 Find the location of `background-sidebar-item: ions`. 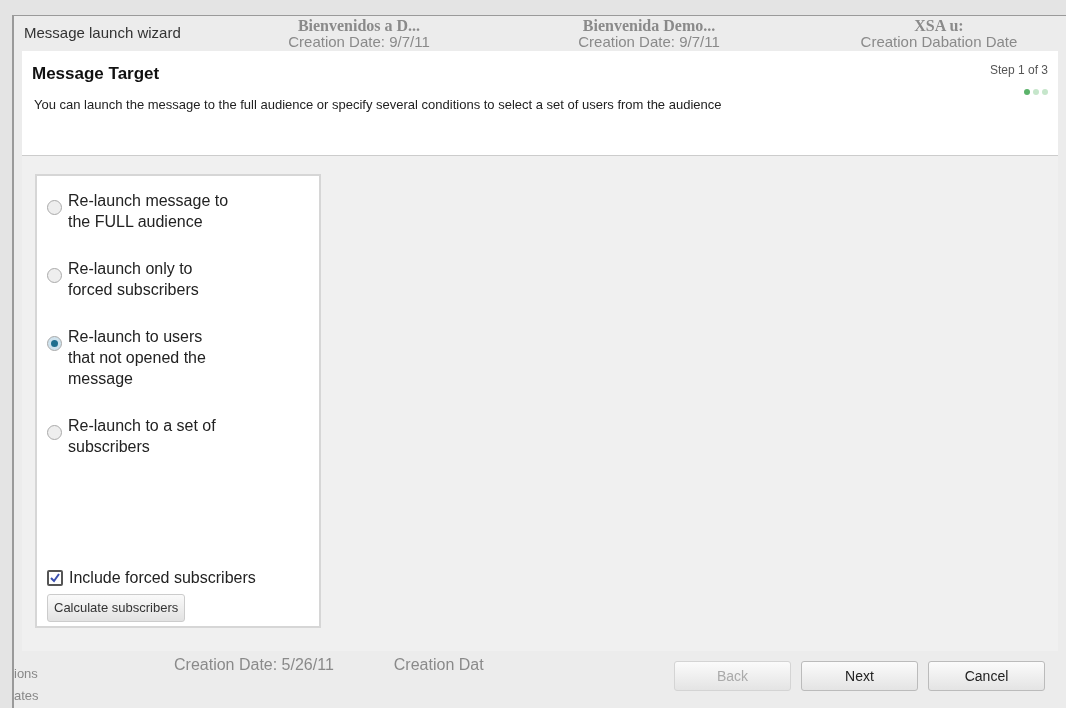

background-sidebar-item: ions is located at coordinates (26, 674).